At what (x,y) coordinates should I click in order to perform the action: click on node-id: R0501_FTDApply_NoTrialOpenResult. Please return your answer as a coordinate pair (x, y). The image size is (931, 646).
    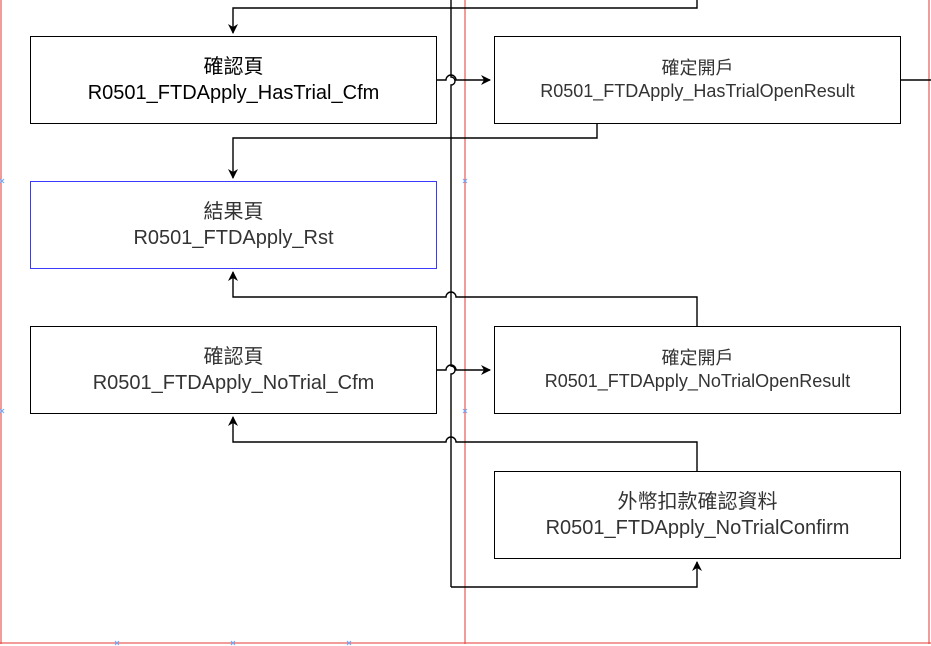
    Looking at the image, I should click on (697, 381).